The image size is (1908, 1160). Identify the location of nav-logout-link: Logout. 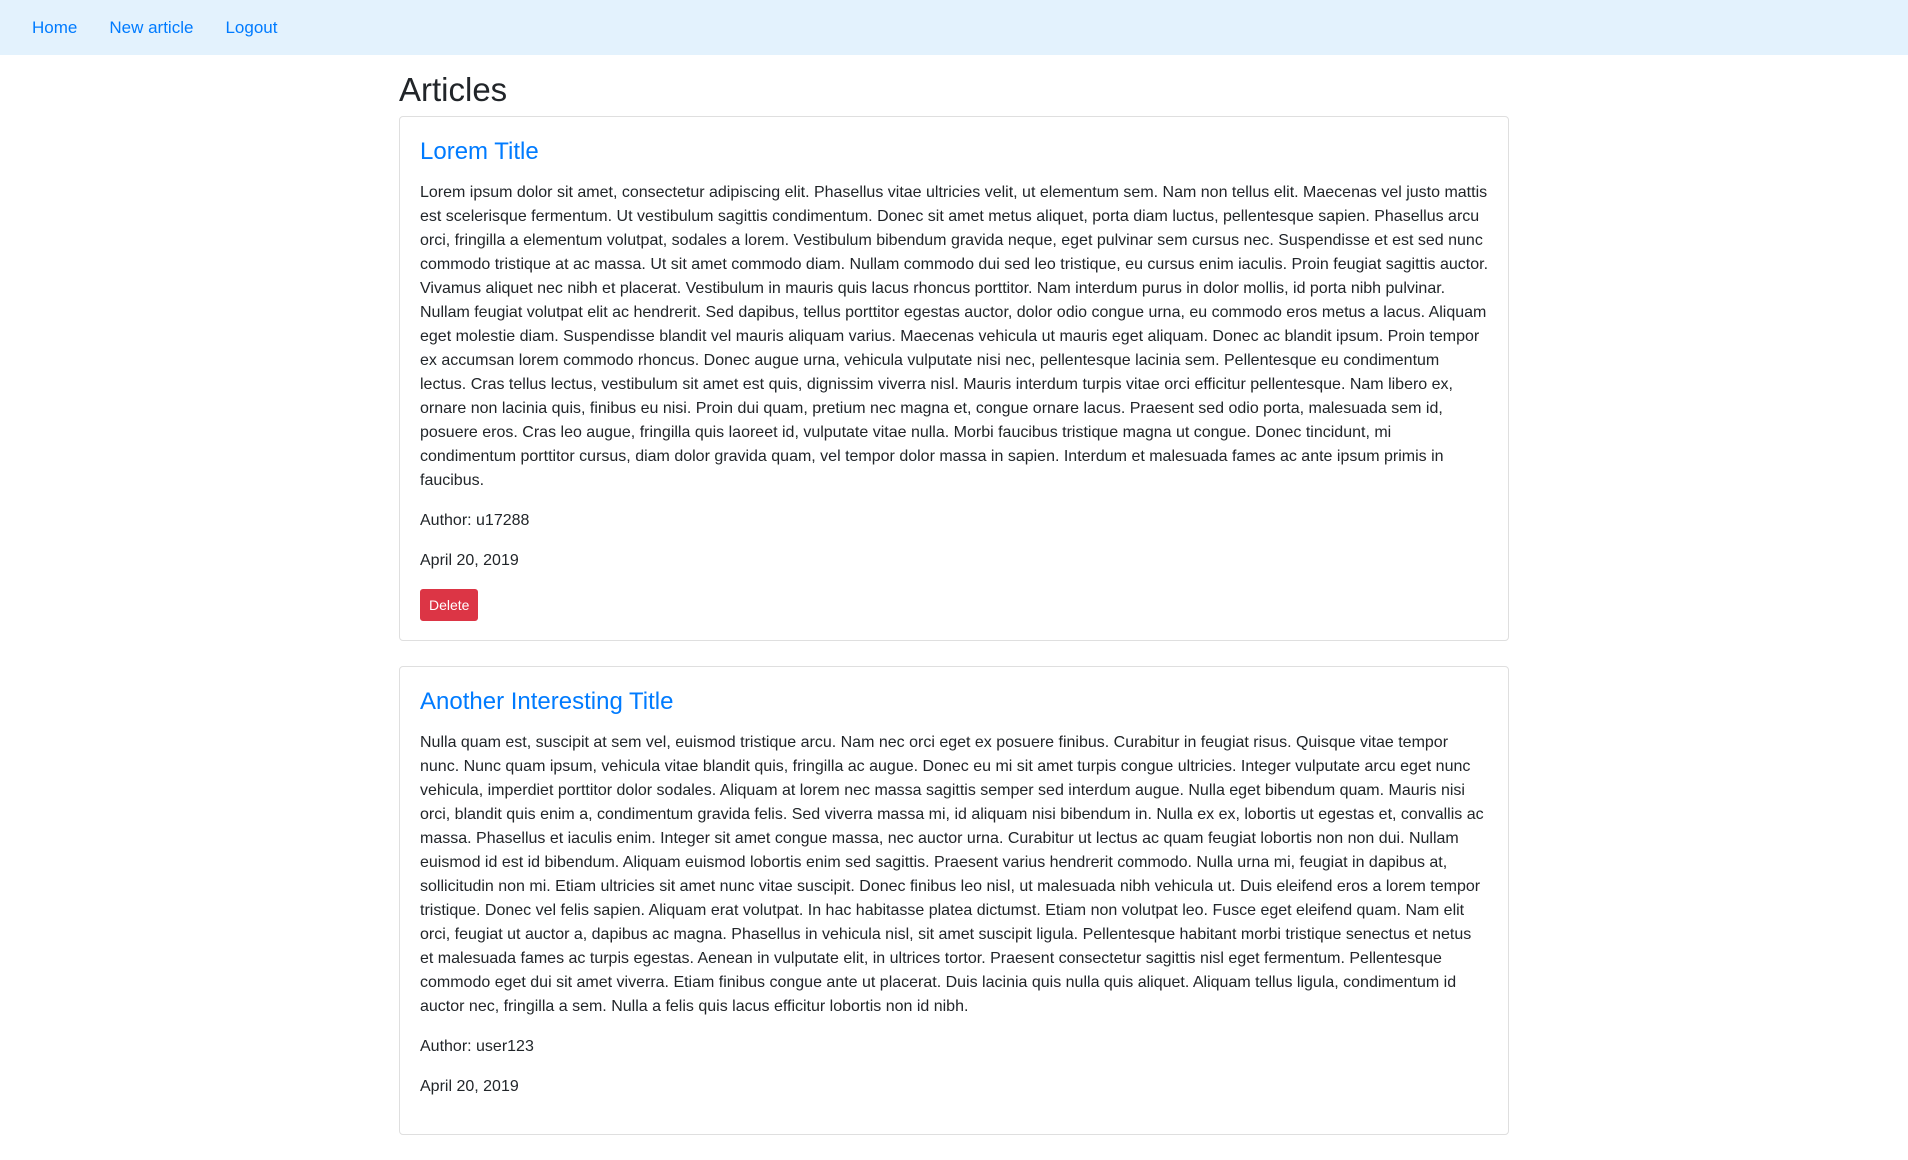
(251, 27).